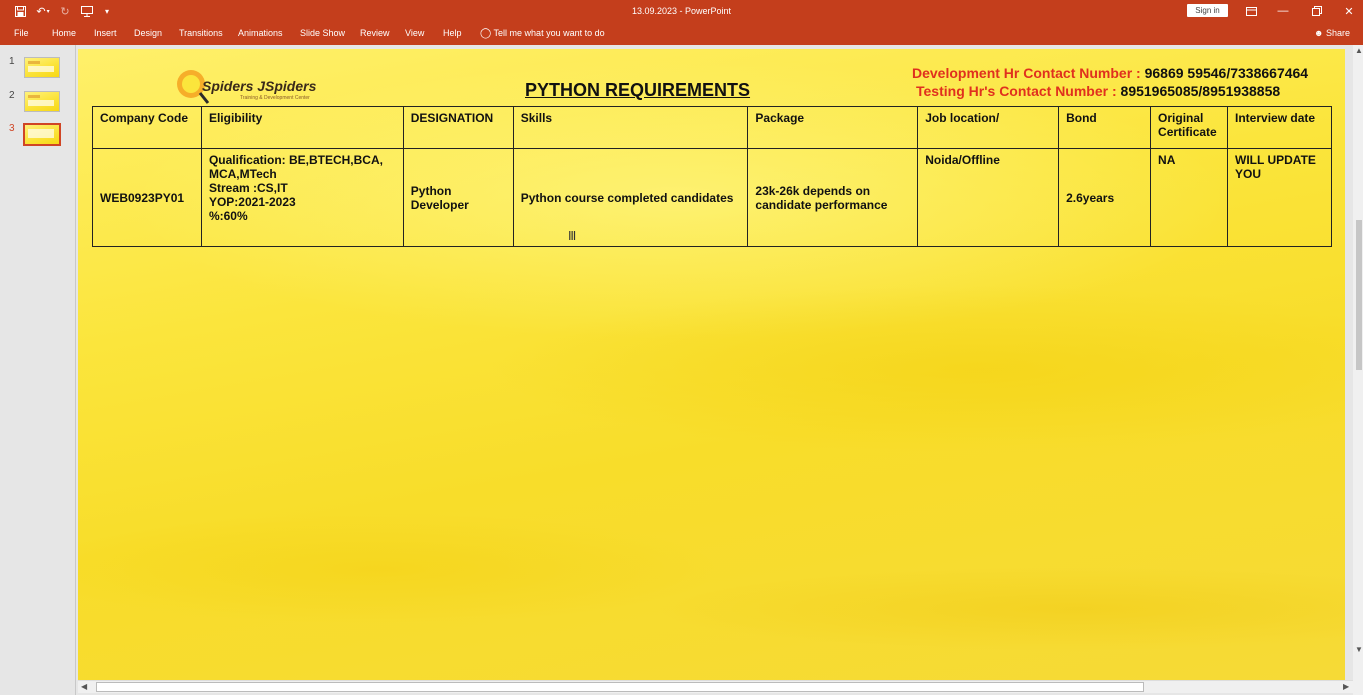 This screenshot has height=695, width=1363. Describe the element at coordinates (147, 127) in the screenshot. I see `header-company-code: Company Code` at that location.